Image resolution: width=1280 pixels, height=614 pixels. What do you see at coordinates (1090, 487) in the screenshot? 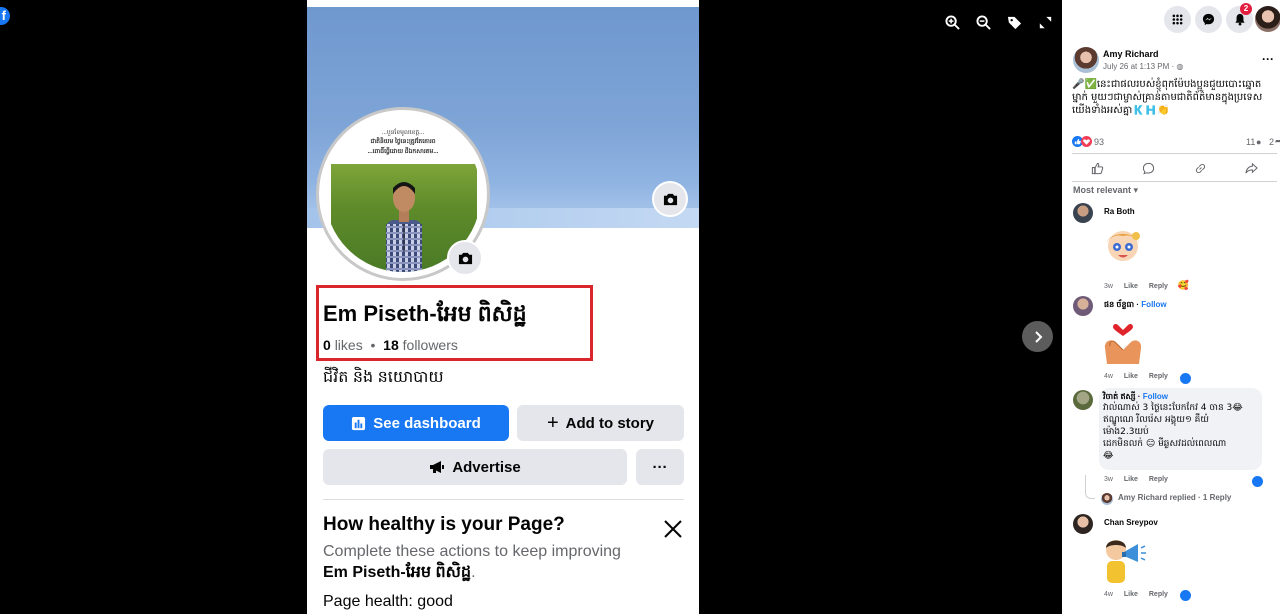
I see `reply-thread-line` at bounding box center [1090, 487].